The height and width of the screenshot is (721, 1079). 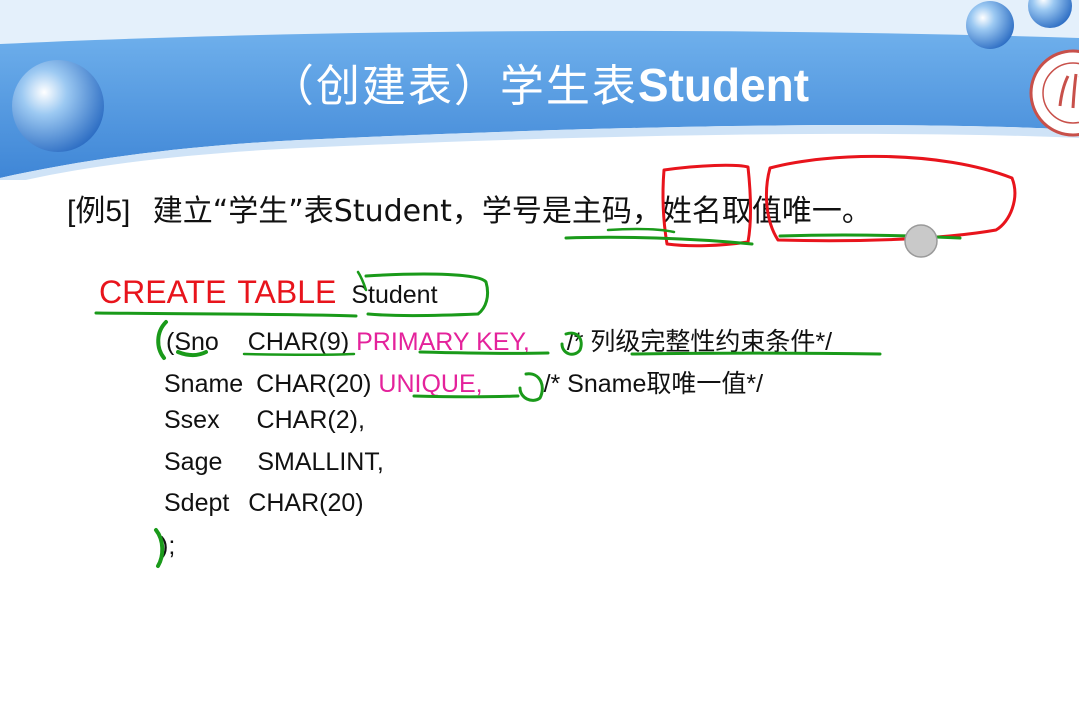 I want to click on pointer-cursor, so click(x=921, y=241).